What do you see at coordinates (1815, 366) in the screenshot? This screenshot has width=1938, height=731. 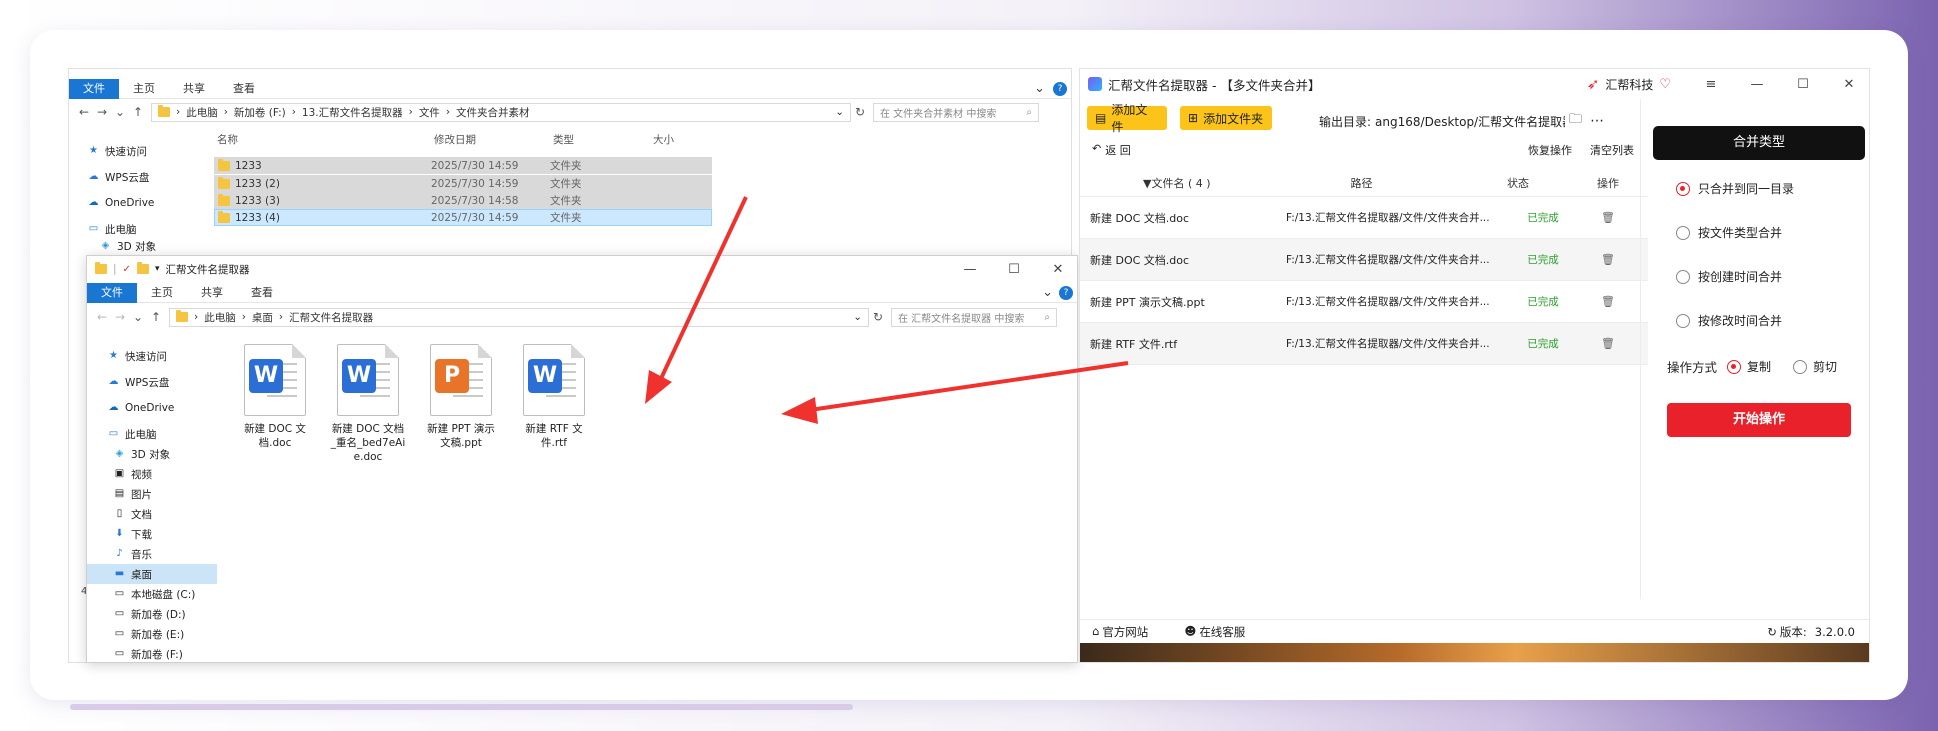 I see `cut-option: 剪切` at bounding box center [1815, 366].